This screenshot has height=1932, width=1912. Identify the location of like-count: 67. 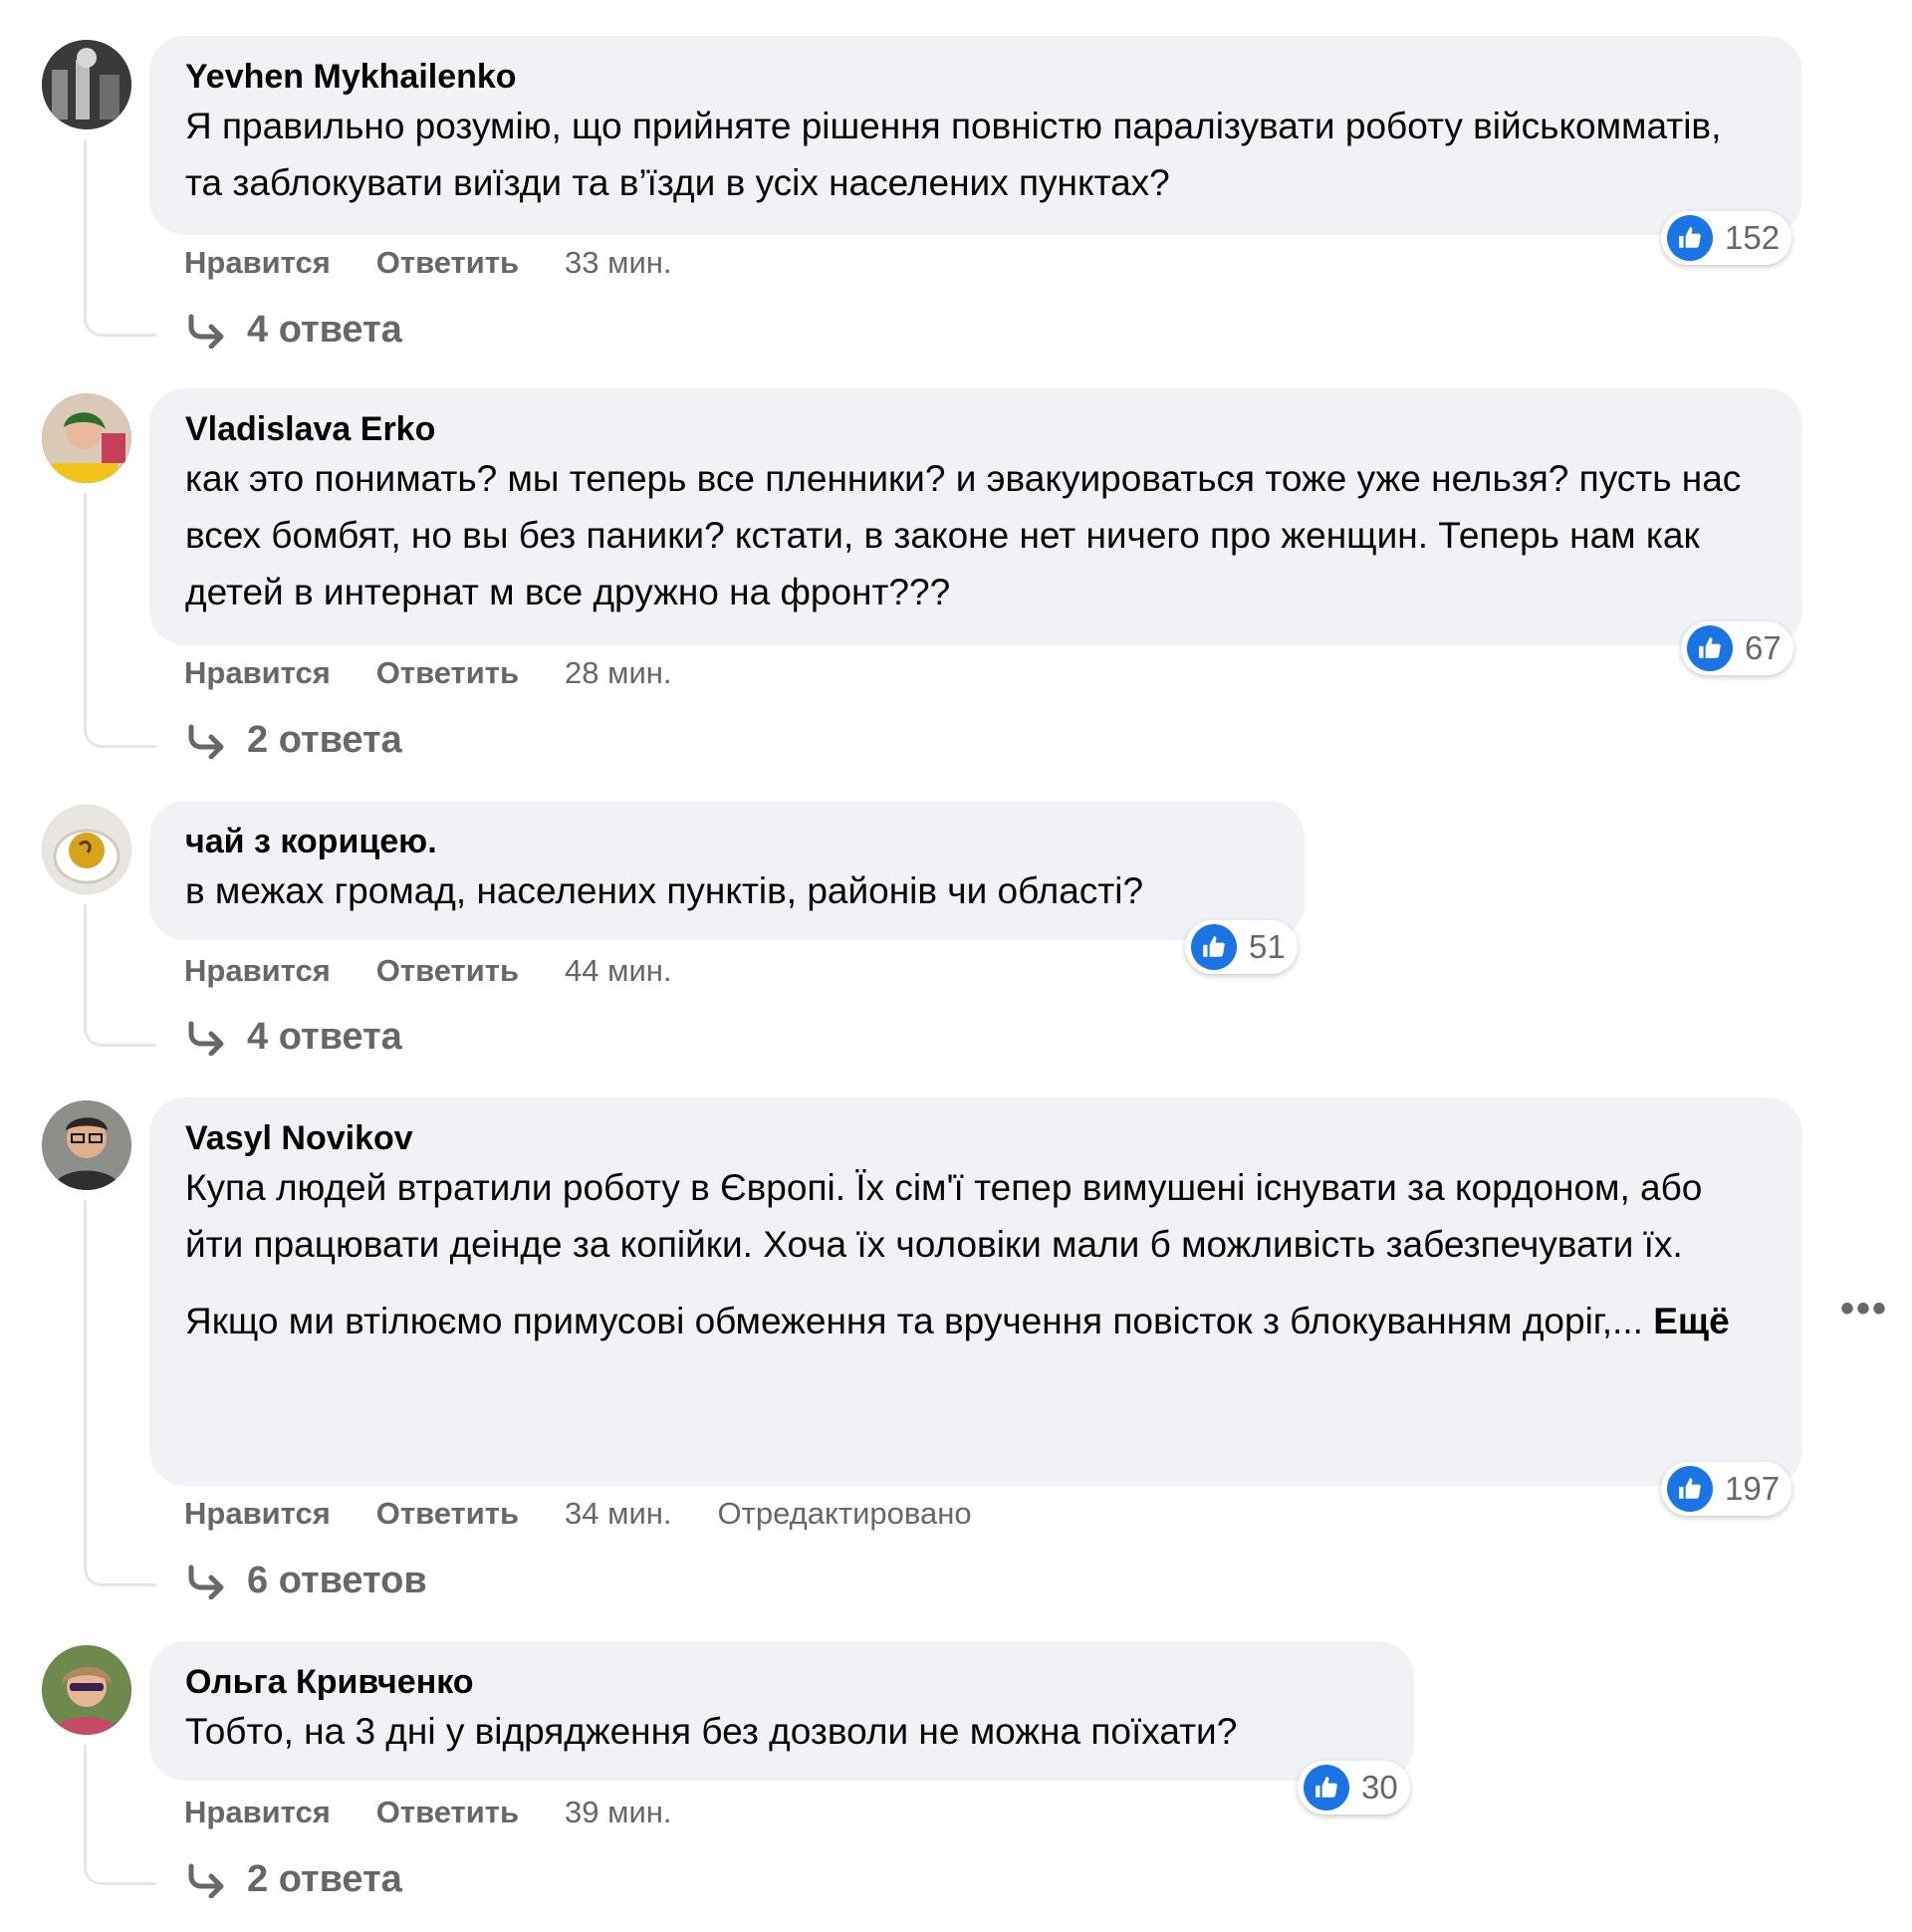
(1763, 647).